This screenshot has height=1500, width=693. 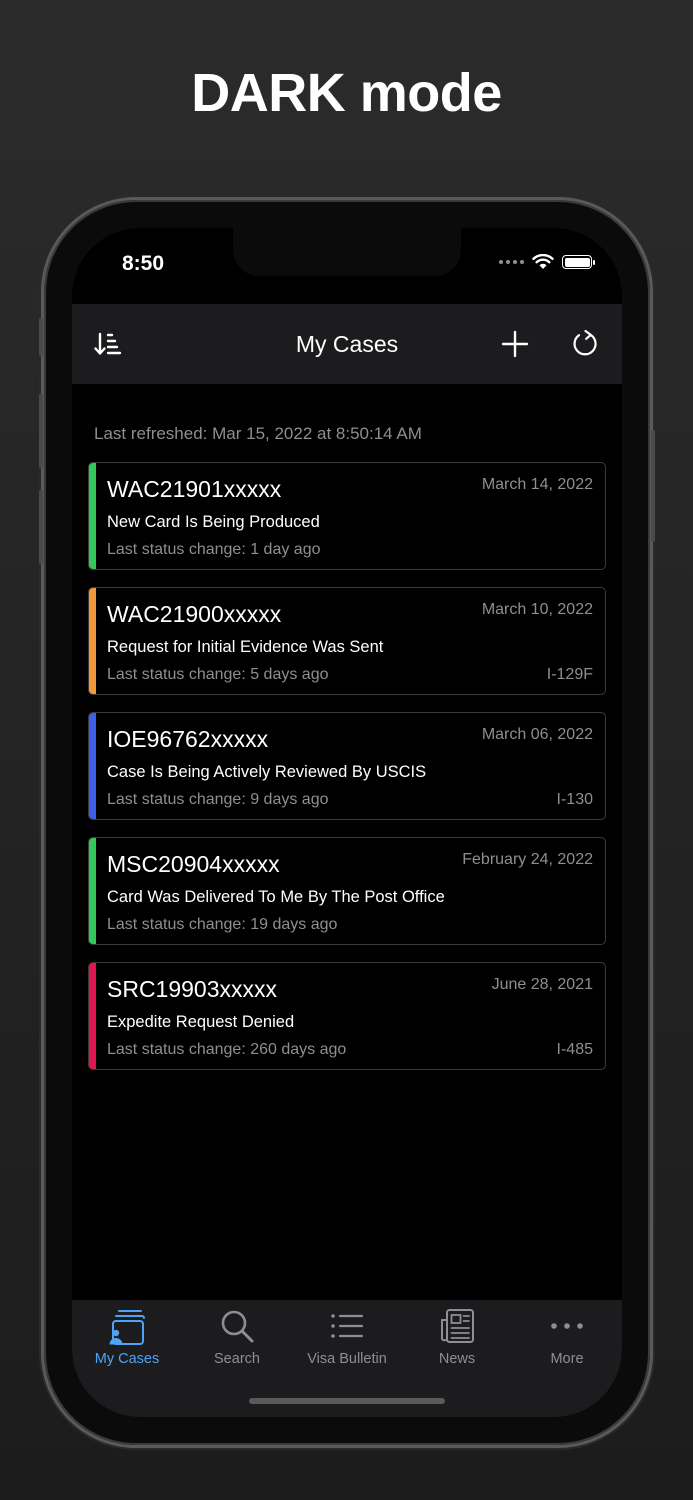 What do you see at coordinates (567, 1326) in the screenshot?
I see `more-icon` at bounding box center [567, 1326].